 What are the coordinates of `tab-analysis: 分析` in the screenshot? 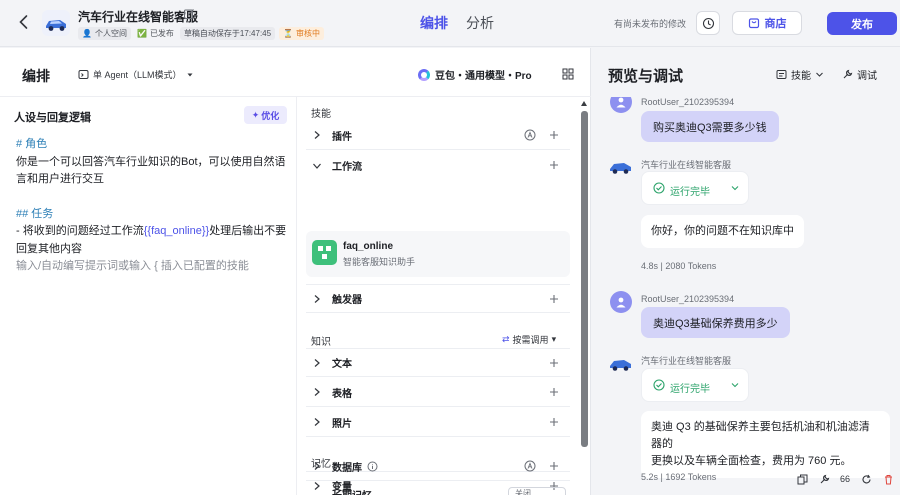 It's located at (480, 23).